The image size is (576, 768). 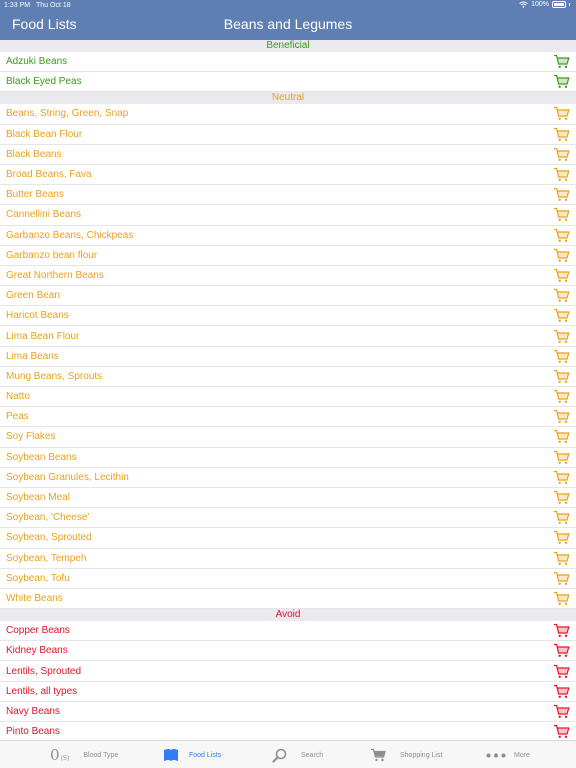 I want to click on food-name: Mung Beans, Sprouts, so click(x=54, y=376).